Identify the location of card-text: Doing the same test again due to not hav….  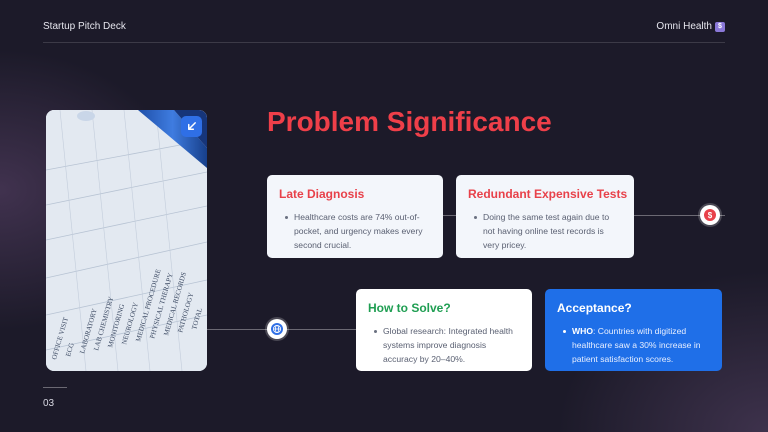
(546, 231).